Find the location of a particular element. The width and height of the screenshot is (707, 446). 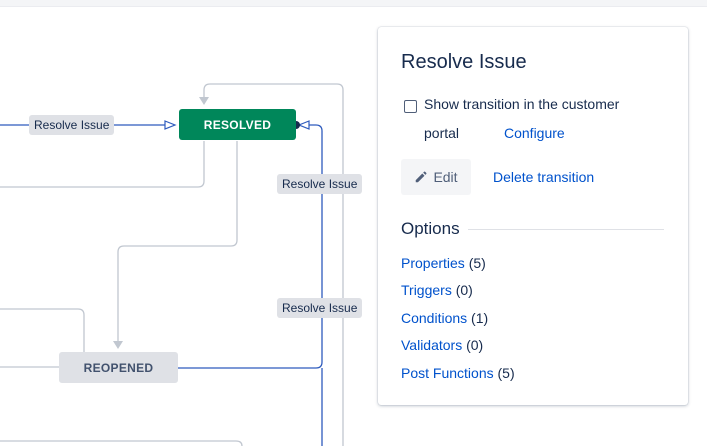

validators-count: (0) is located at coordinates (475, 345).